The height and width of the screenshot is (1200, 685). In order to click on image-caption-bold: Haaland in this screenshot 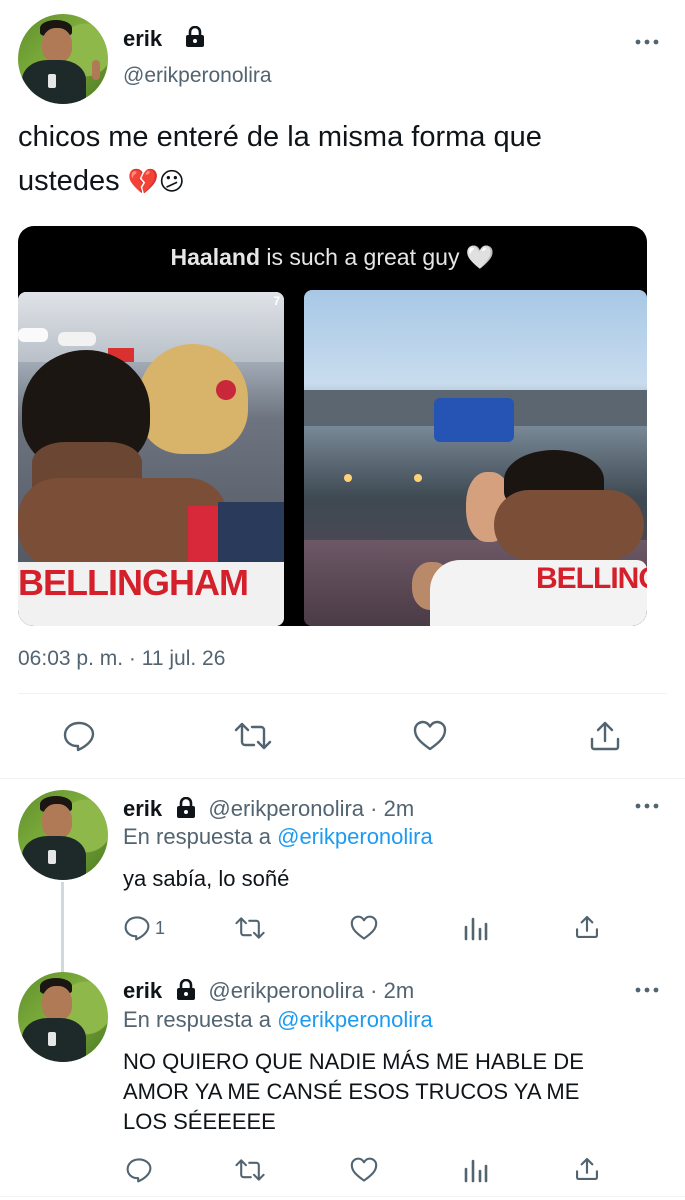, I will do `click(215, 257)`.